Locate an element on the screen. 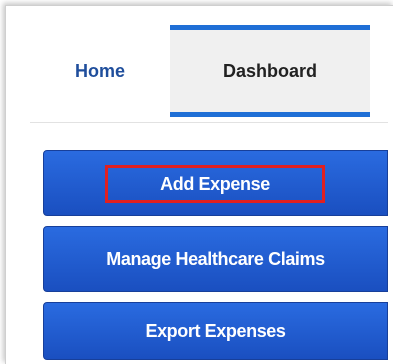 The width and height of the screenshot is (393, 364). manage-claims-label: Manage Healthcare Claims is located at coordinates (215, 258).